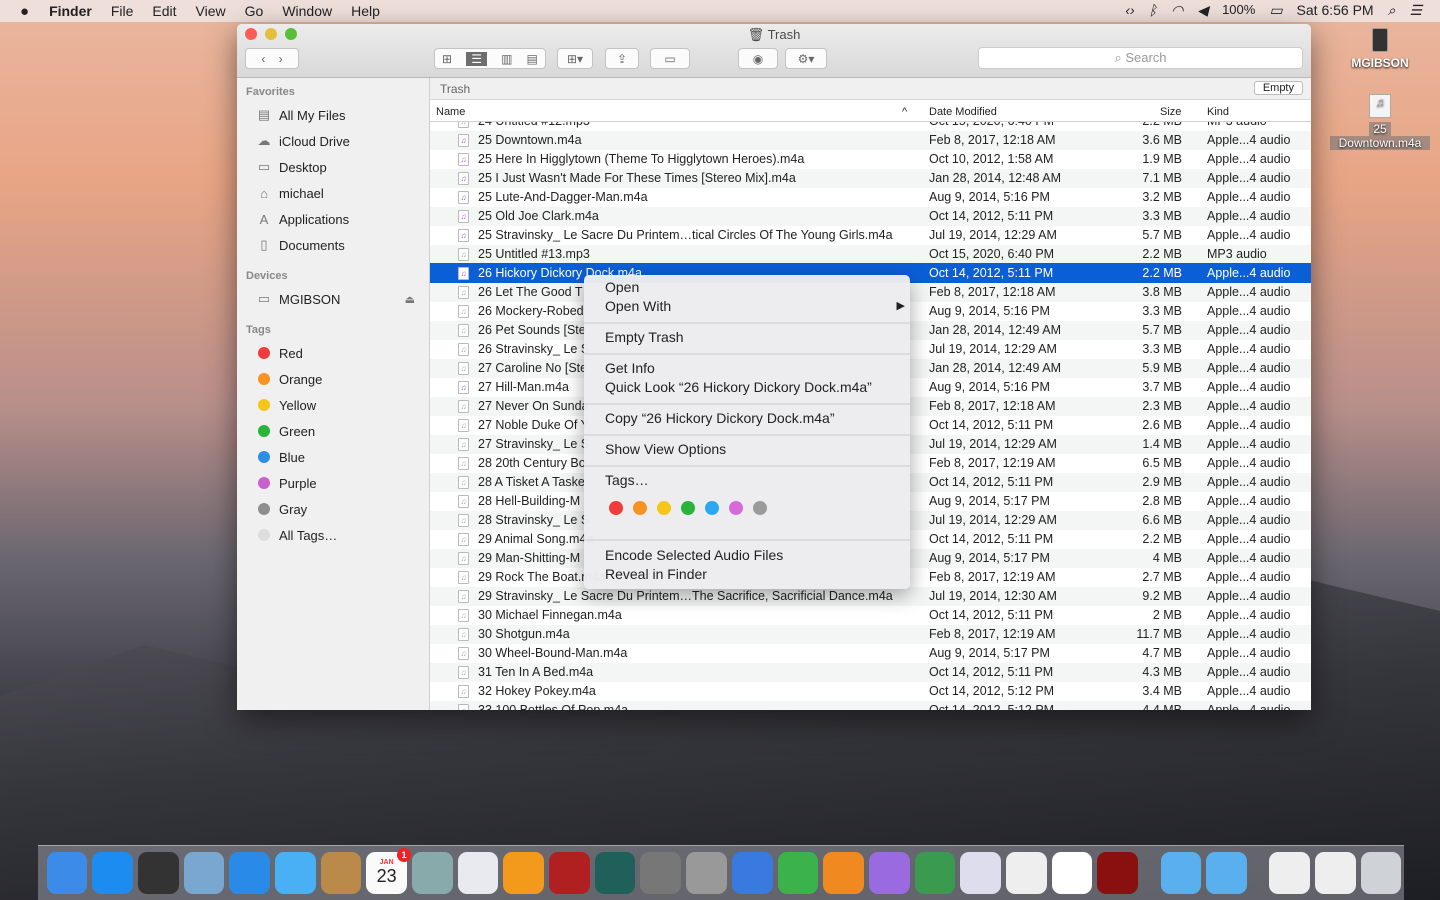 This screenshot has width=1440, height=900. Describe the element at coordinates (665, 449) in the screenshot. I see `menu-item-show-view-options: Show View Options` at that location.